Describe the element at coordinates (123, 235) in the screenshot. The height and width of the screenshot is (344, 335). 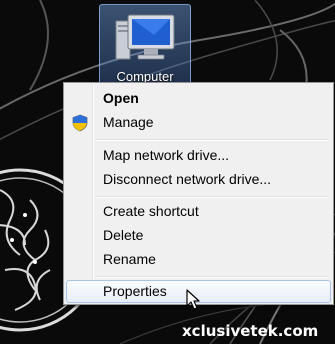
I see `menu-item-label: Delete` at that location.